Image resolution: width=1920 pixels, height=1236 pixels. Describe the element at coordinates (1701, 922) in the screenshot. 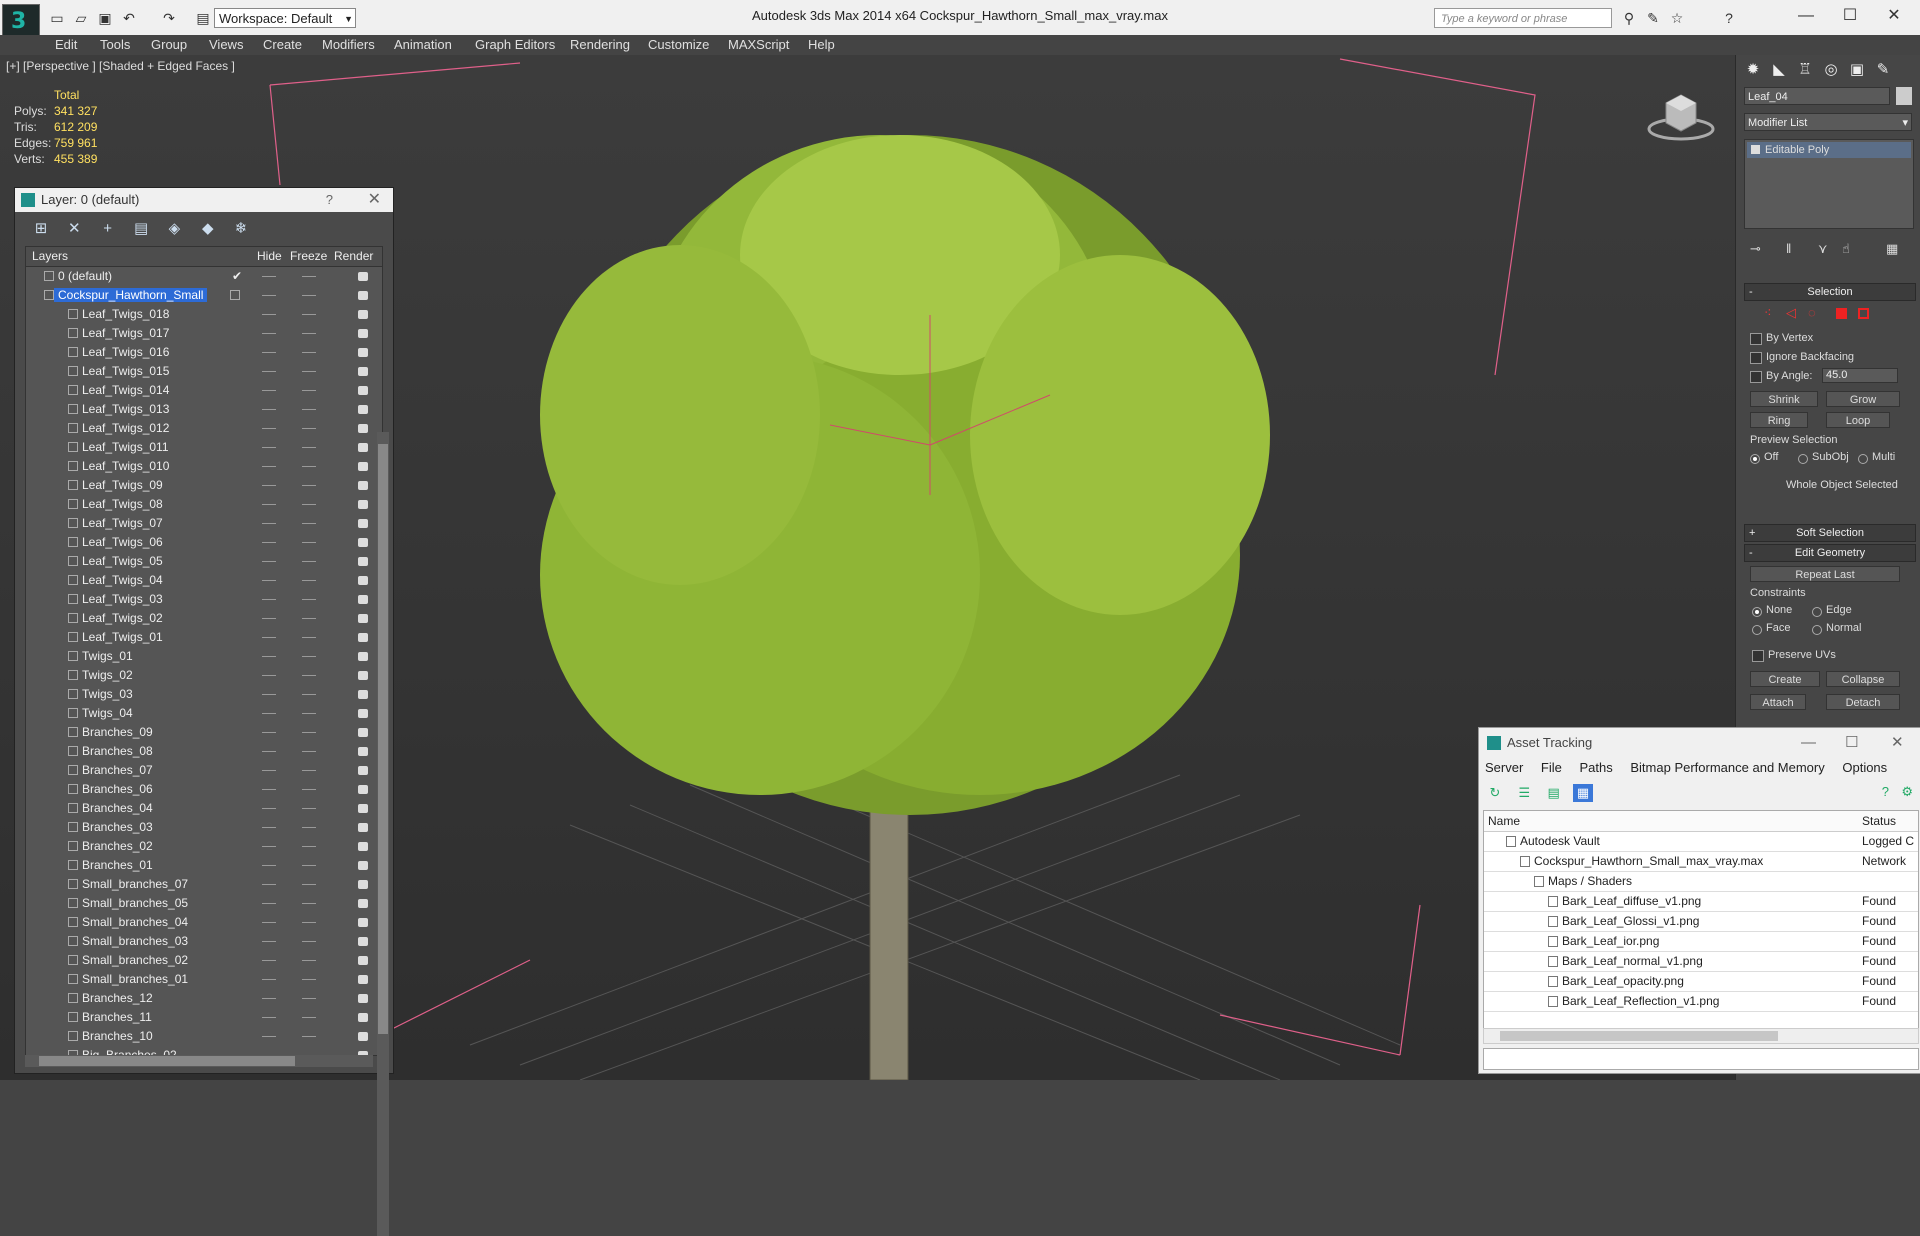

I see `asset-row: Bark_Leaf_Glossi_v1.png Found` at that location.